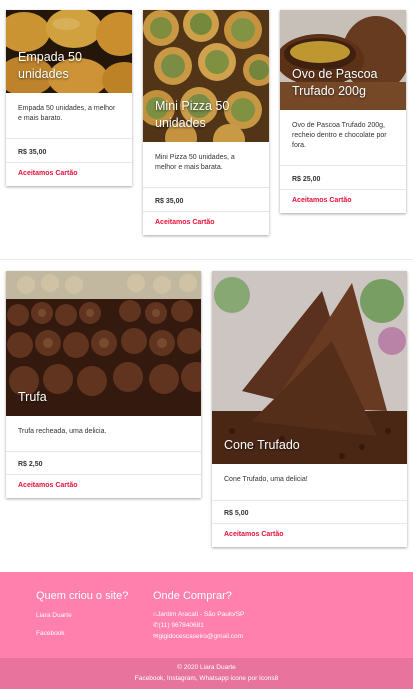  Describe the element at coordinates (343, 60) in the screenshot. I see `easter-egg-photo: Ovo de Pascoa Trufado 200g` at that location.